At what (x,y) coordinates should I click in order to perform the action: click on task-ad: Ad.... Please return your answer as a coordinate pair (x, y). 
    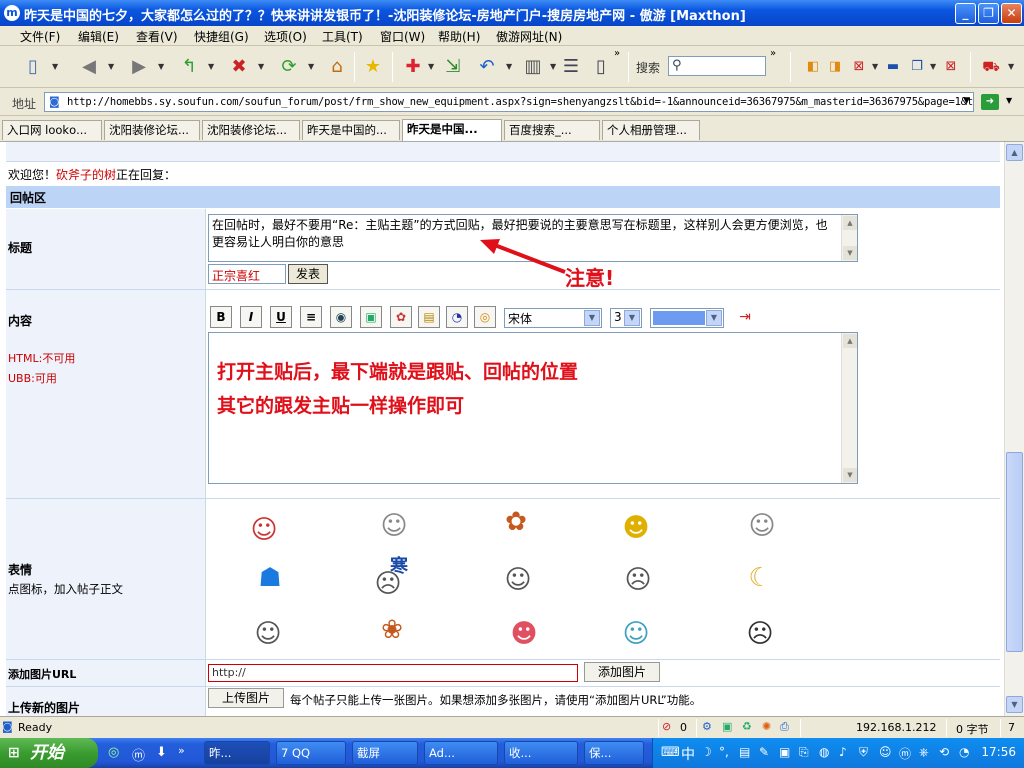
    Looking at the image, I should click on (461, 753).